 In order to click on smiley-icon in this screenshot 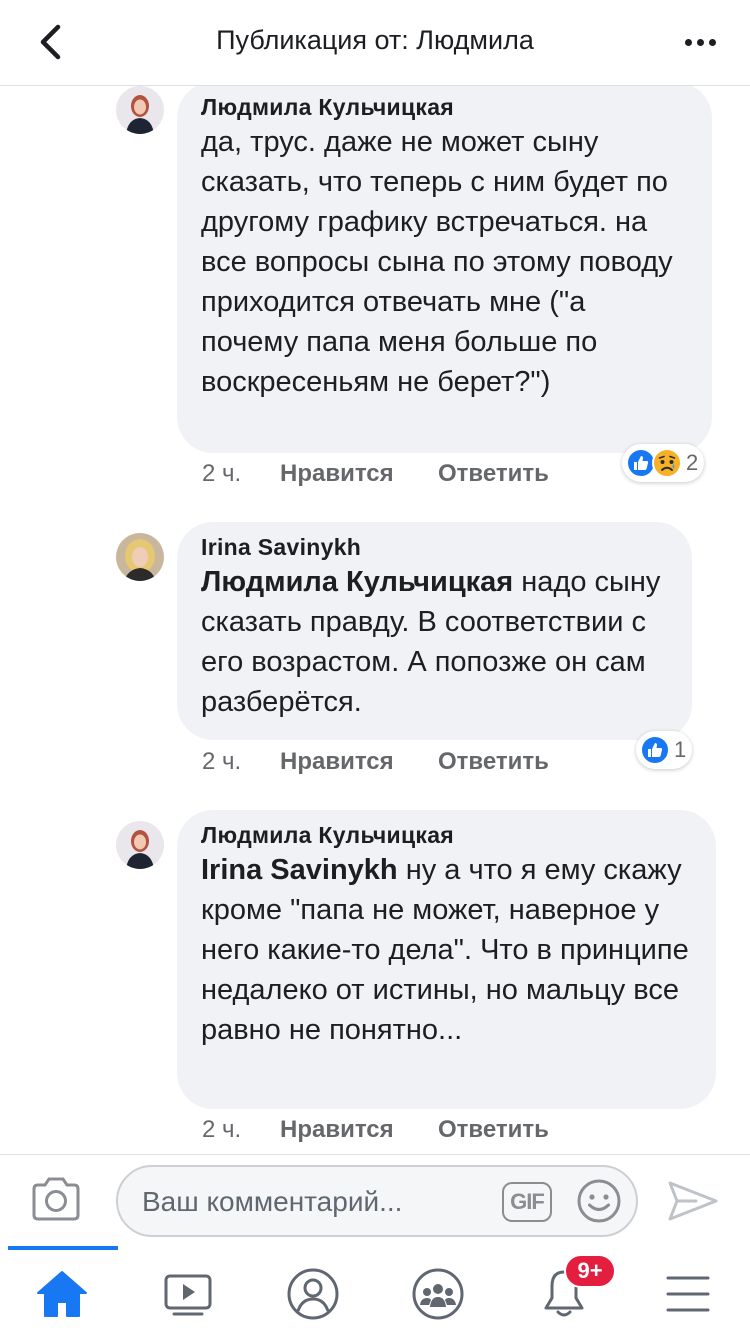, I will do `click(599, 1201)`.